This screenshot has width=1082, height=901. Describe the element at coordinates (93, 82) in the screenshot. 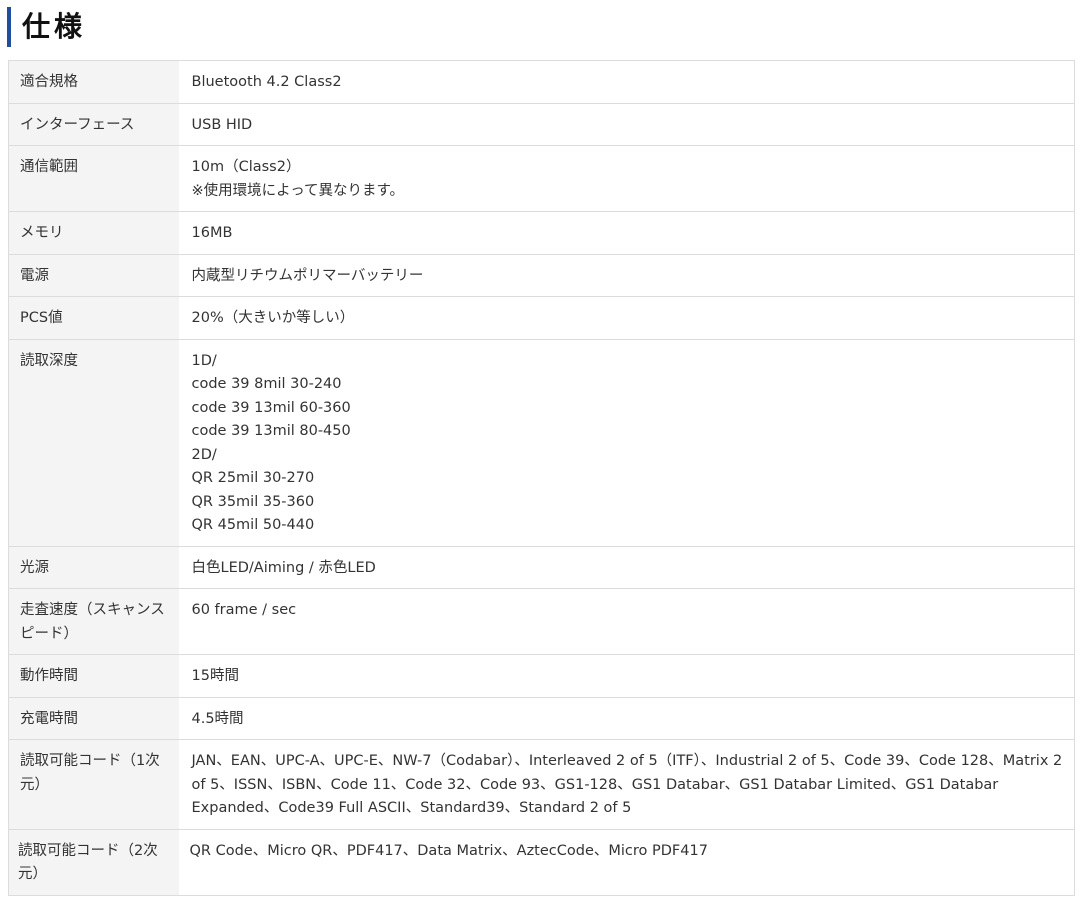

I see `spec-label: 適合規格` at that location.